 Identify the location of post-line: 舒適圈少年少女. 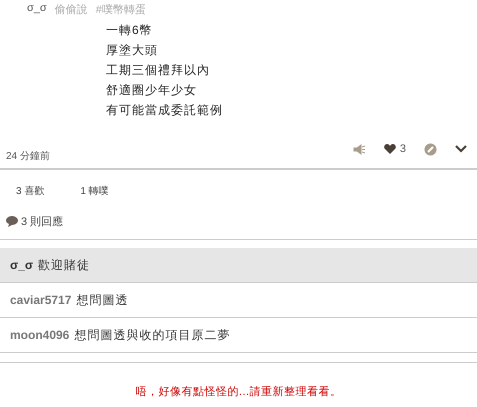
(152, 90).